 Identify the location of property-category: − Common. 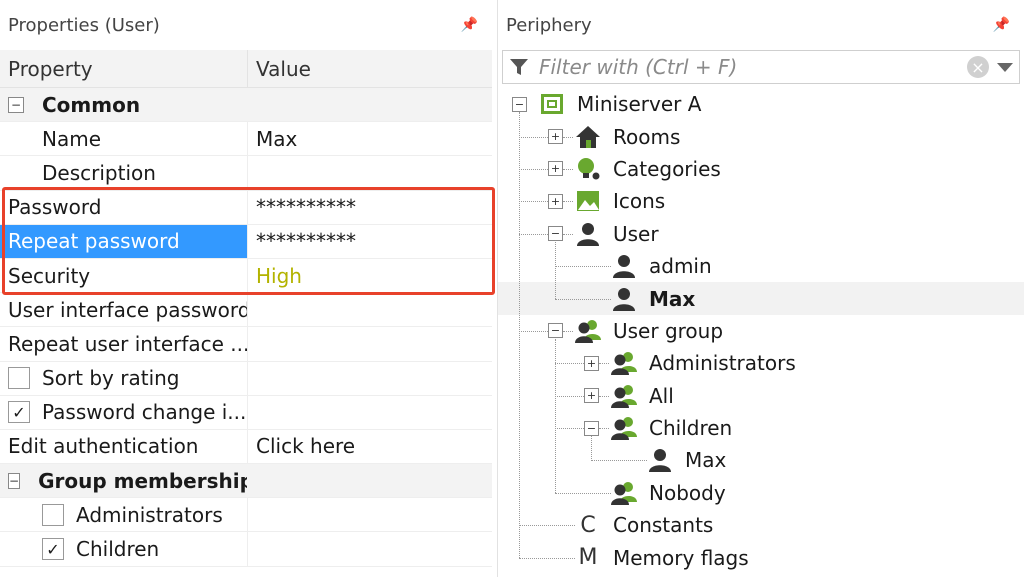
(246, 105).